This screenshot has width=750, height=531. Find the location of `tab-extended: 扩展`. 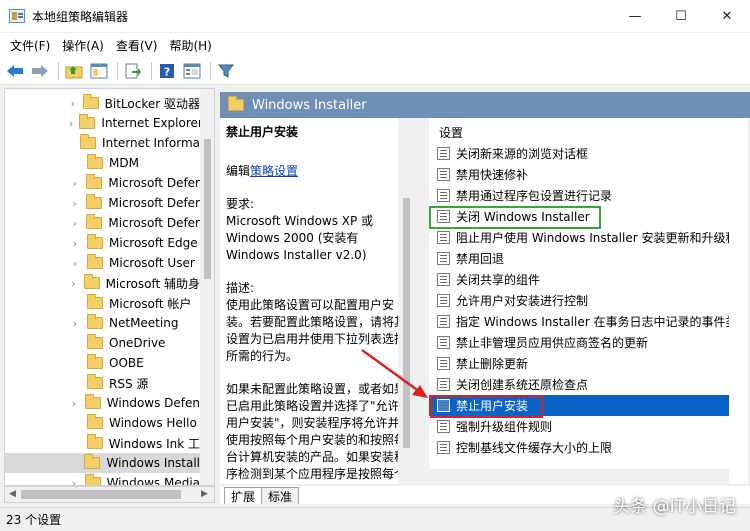

tab-extended: 扩展 is located at coordinates (243, 495).